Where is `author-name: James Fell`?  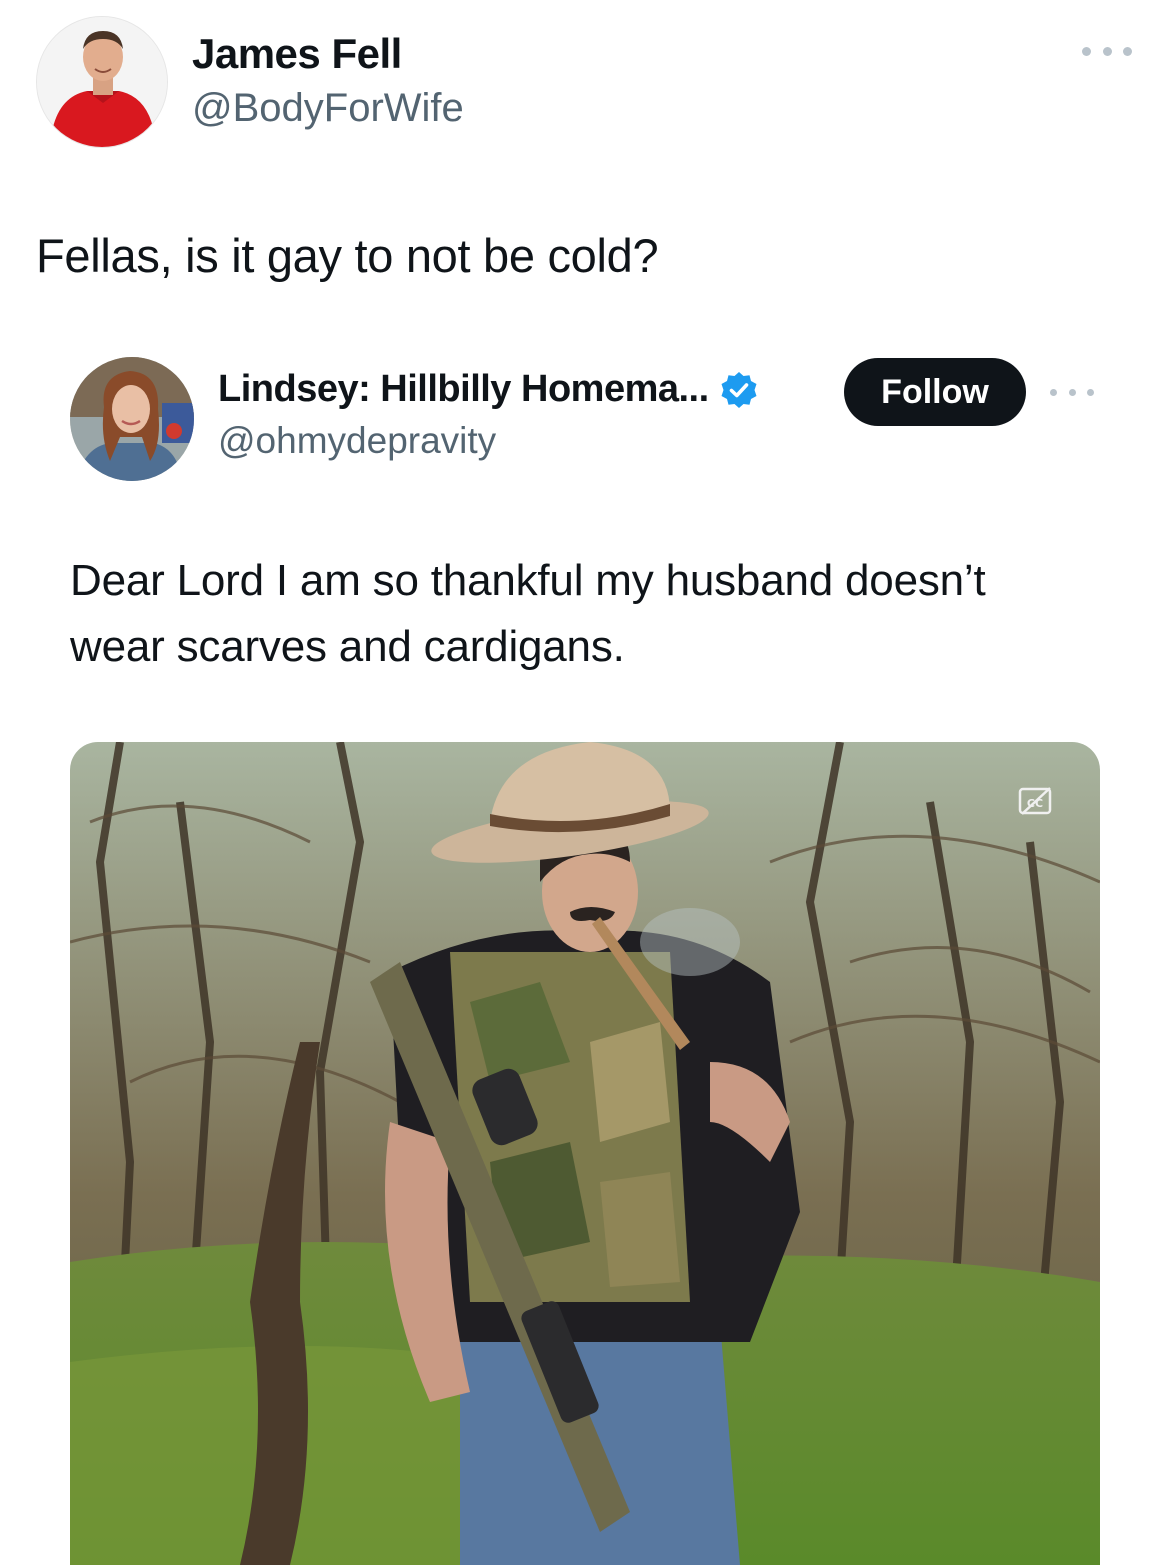 author-name: James Fell is located at coordinates (297, 54).